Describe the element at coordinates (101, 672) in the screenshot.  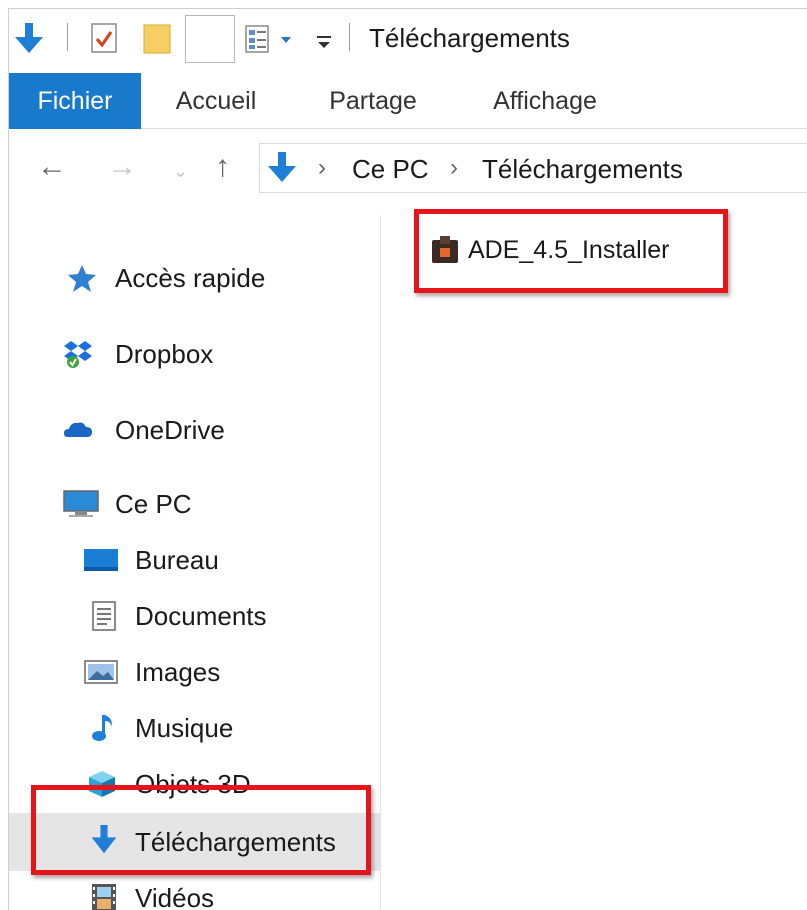
I see `pictures-icon` at that location.